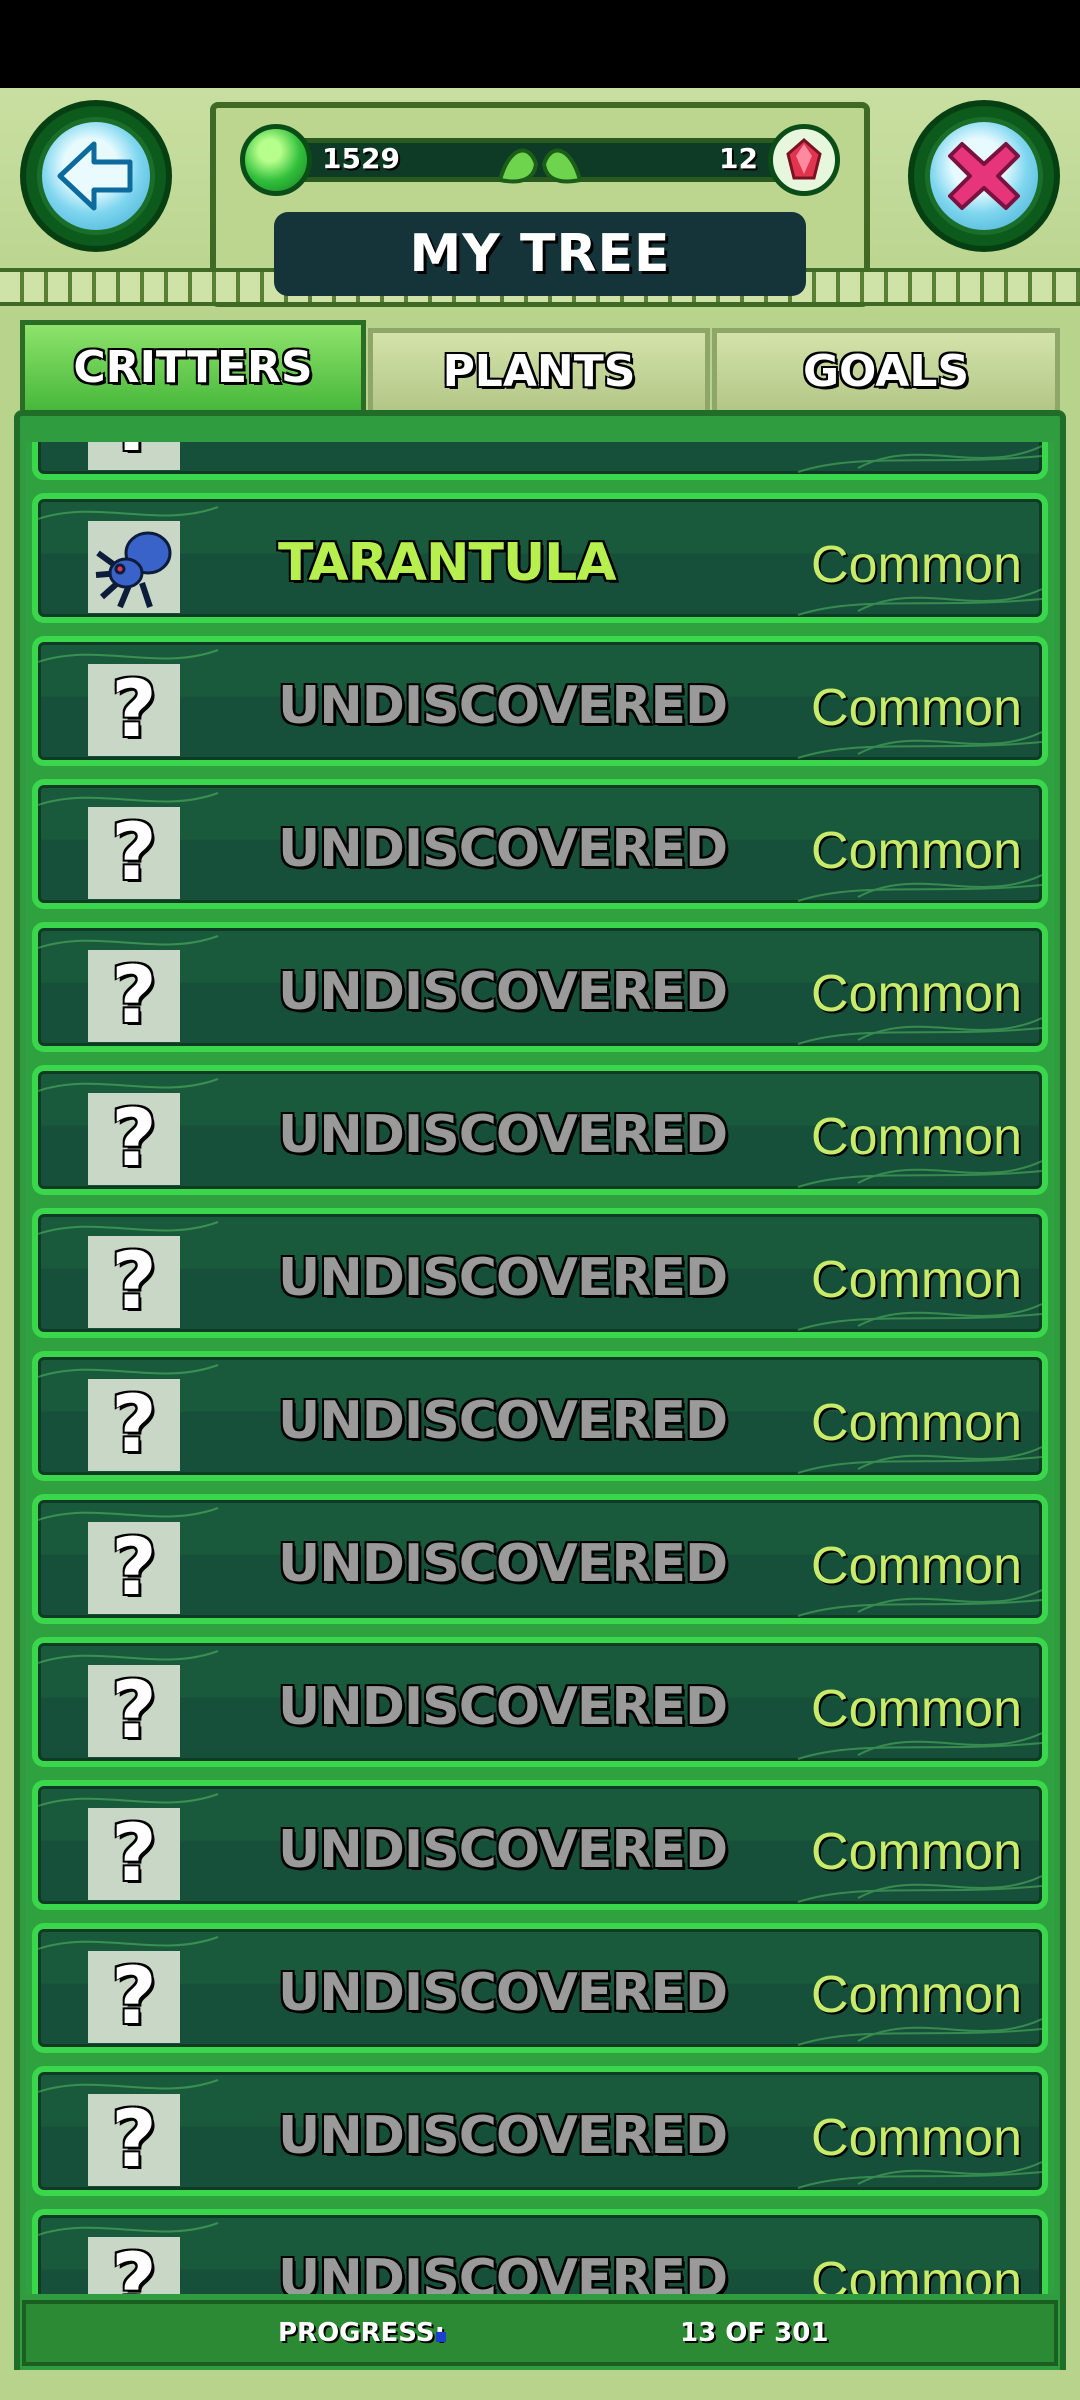  What do you see at coordinates (361, 158) in the screenshot?
I see `coin-count: 1529` at bounding box center [361, 158].